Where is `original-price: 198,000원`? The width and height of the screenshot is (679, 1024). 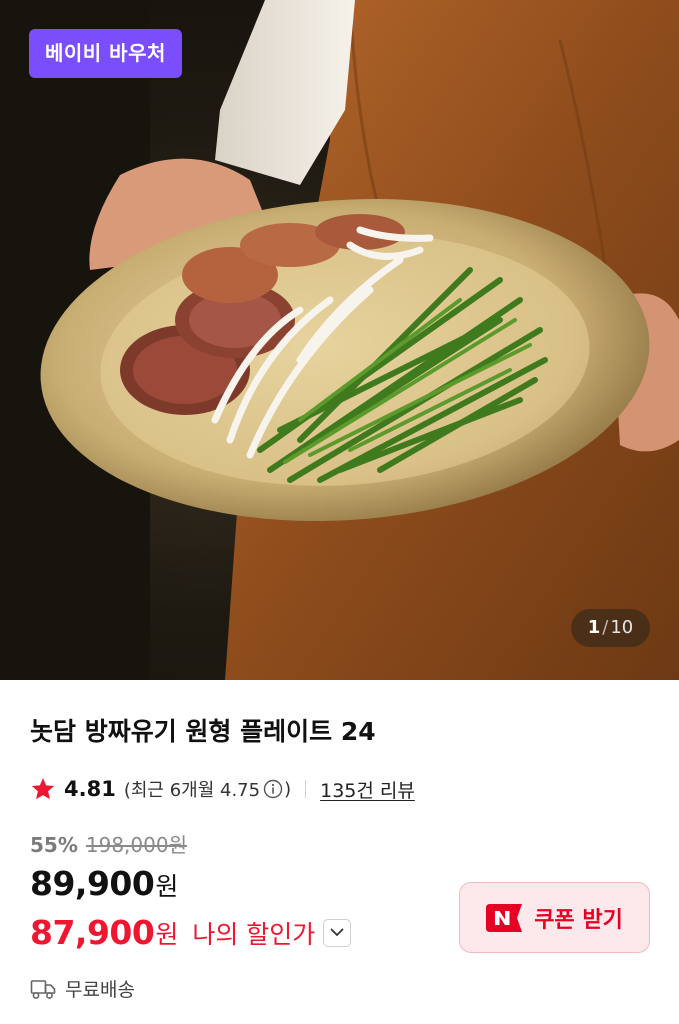 original-price: 198,000원 is located at coordinates (136, 845).